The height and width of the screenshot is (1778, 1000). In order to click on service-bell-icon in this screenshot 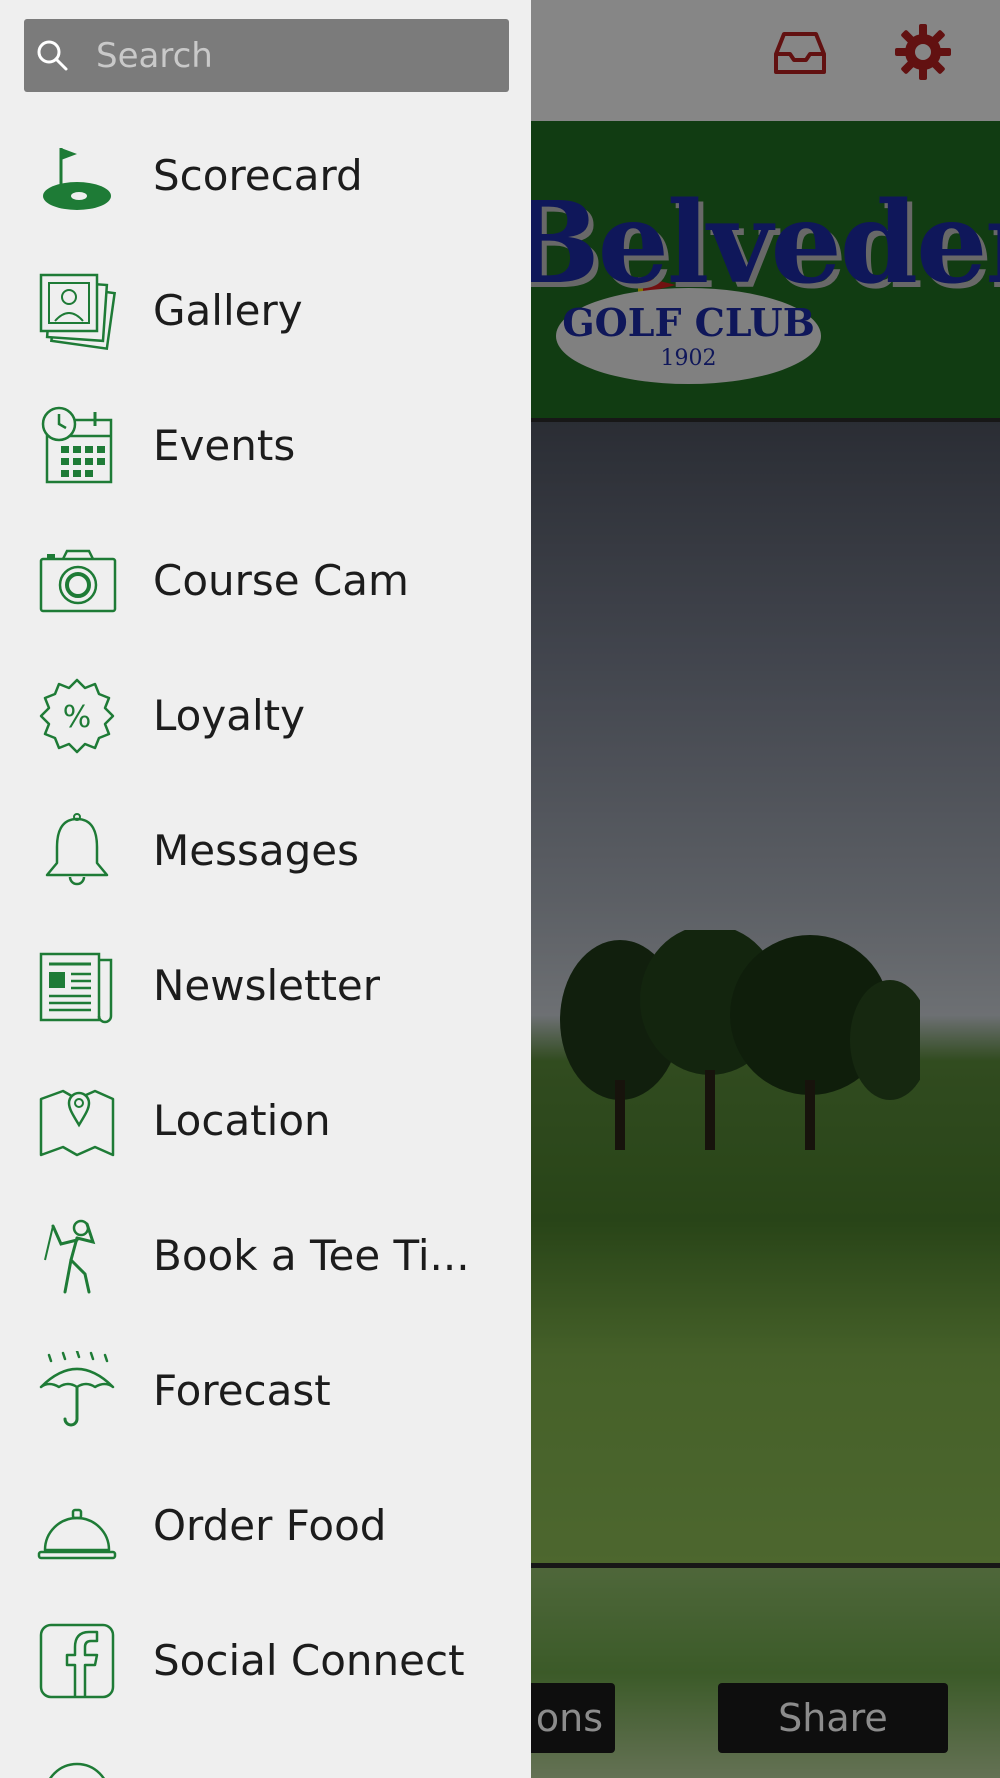, I will do `click(77, 1534)`.